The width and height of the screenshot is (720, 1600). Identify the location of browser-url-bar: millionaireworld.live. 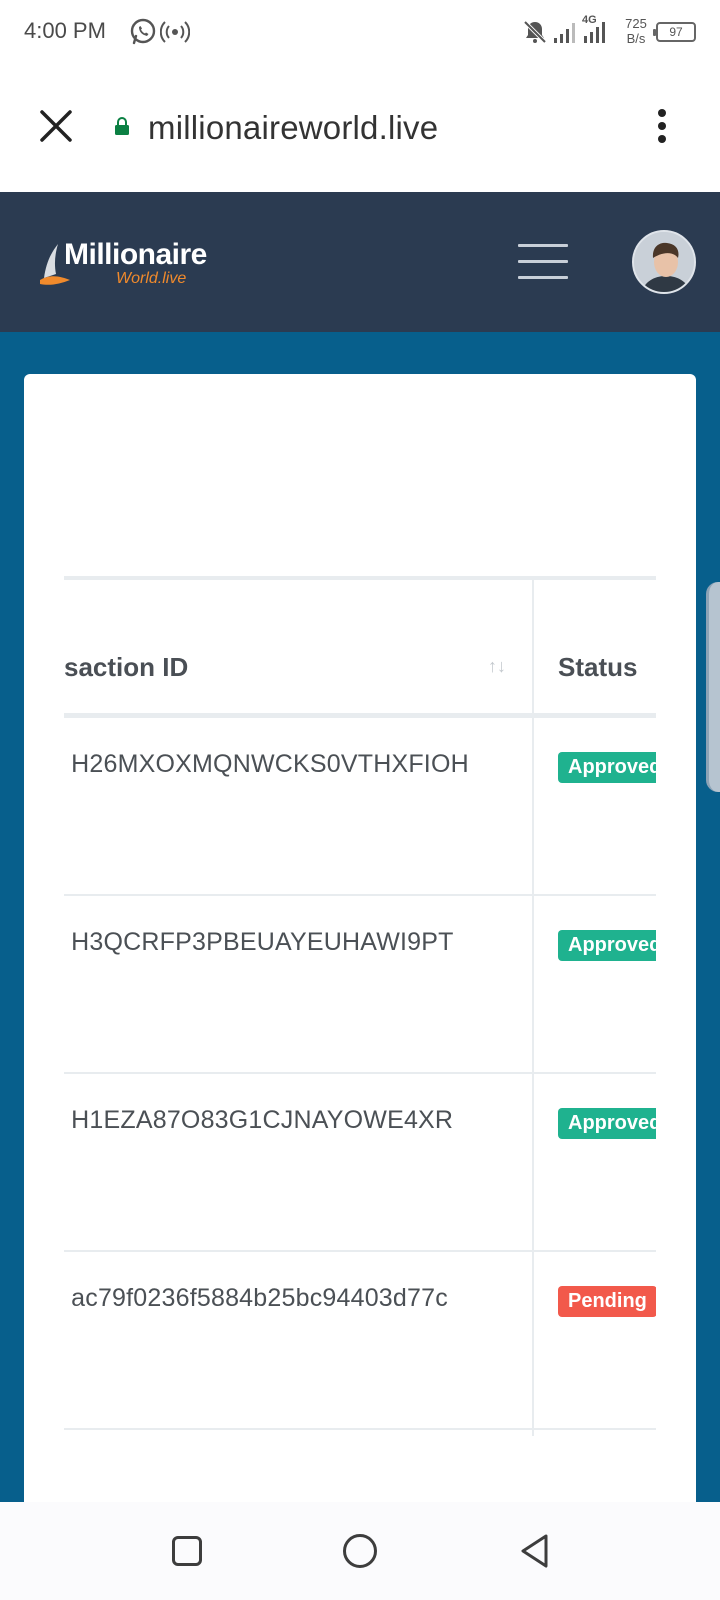
(360, 129).